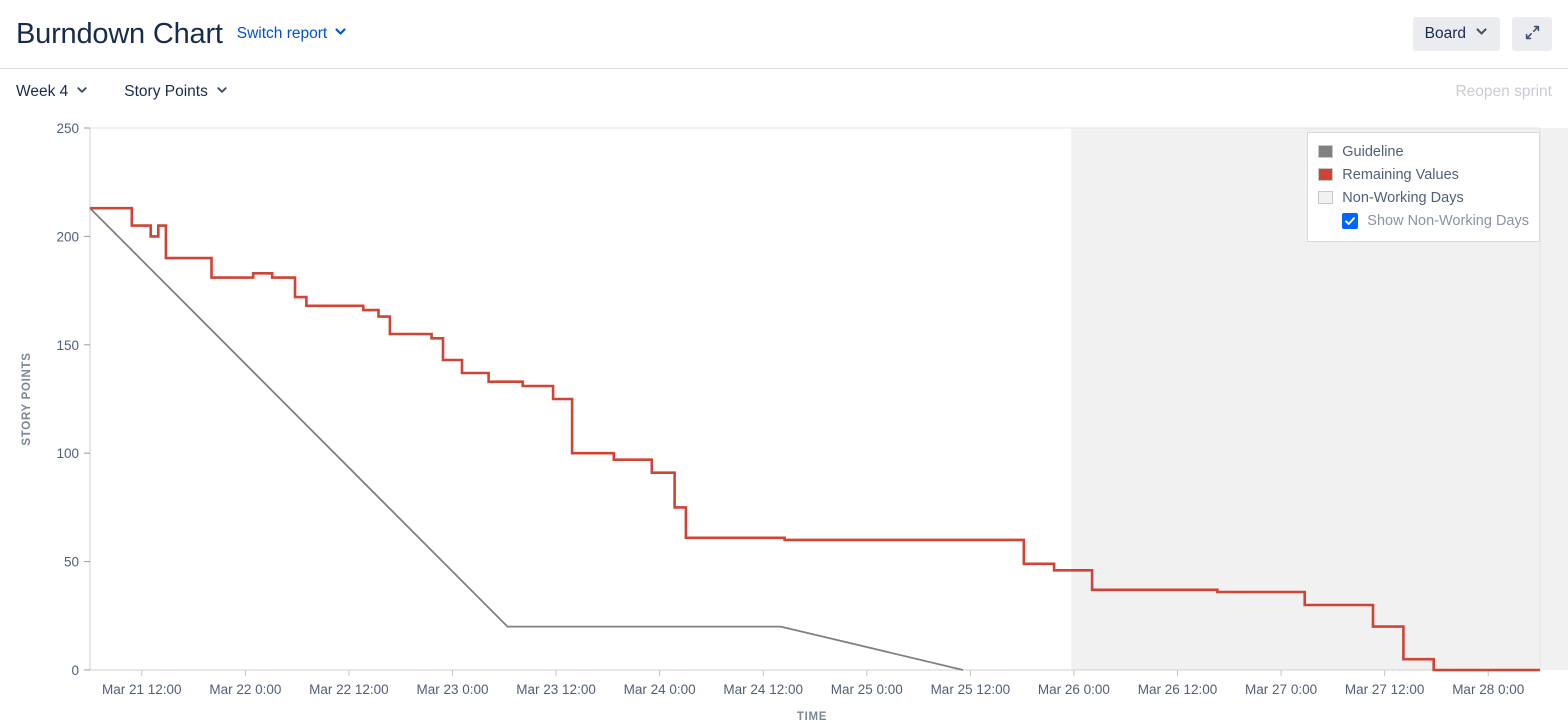 The width and height of the screenshot is (1568, 723). I want to click on x-axis-tick-label: Mar 26 12:00, so click(1178, 689).